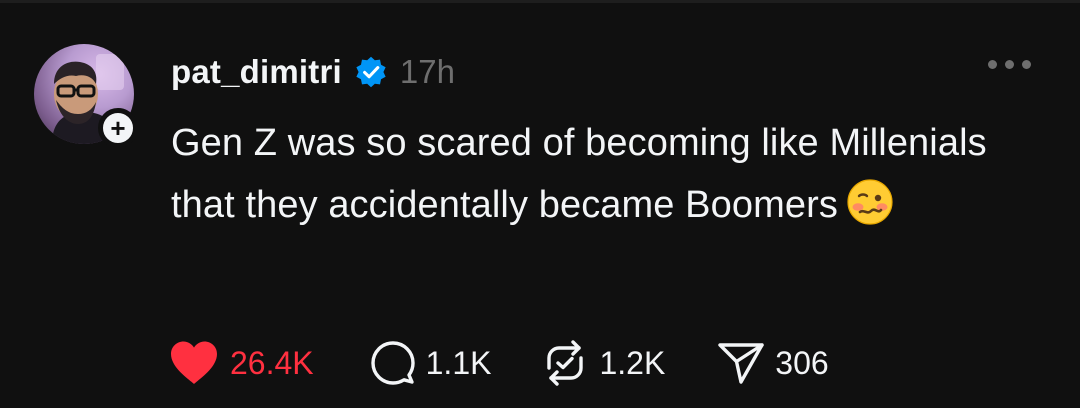 This screenshot has height=408, width=1080. I want to click on verified-badge-icon, so click(371, 72).